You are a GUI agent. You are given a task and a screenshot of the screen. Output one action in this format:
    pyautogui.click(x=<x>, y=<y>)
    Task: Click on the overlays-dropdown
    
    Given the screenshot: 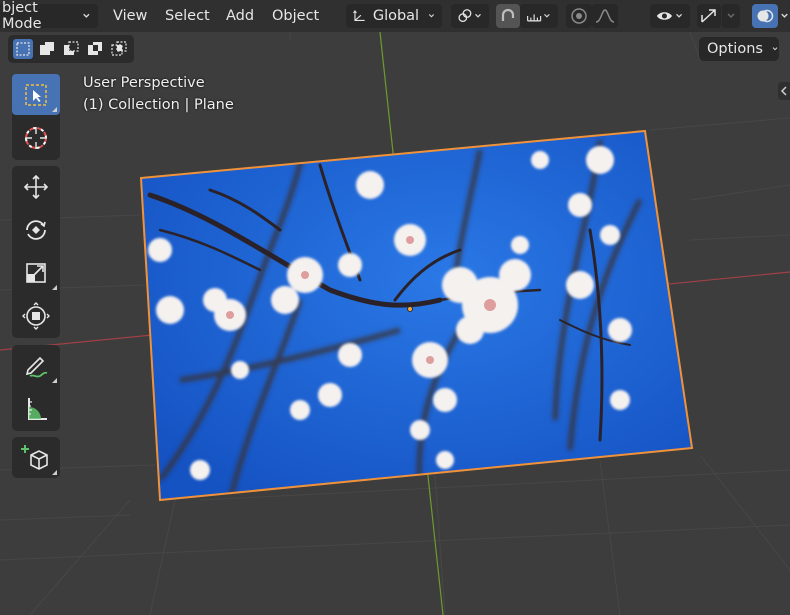 What is the action you would take?
    pyautogui.click(x=784, y=16)
    